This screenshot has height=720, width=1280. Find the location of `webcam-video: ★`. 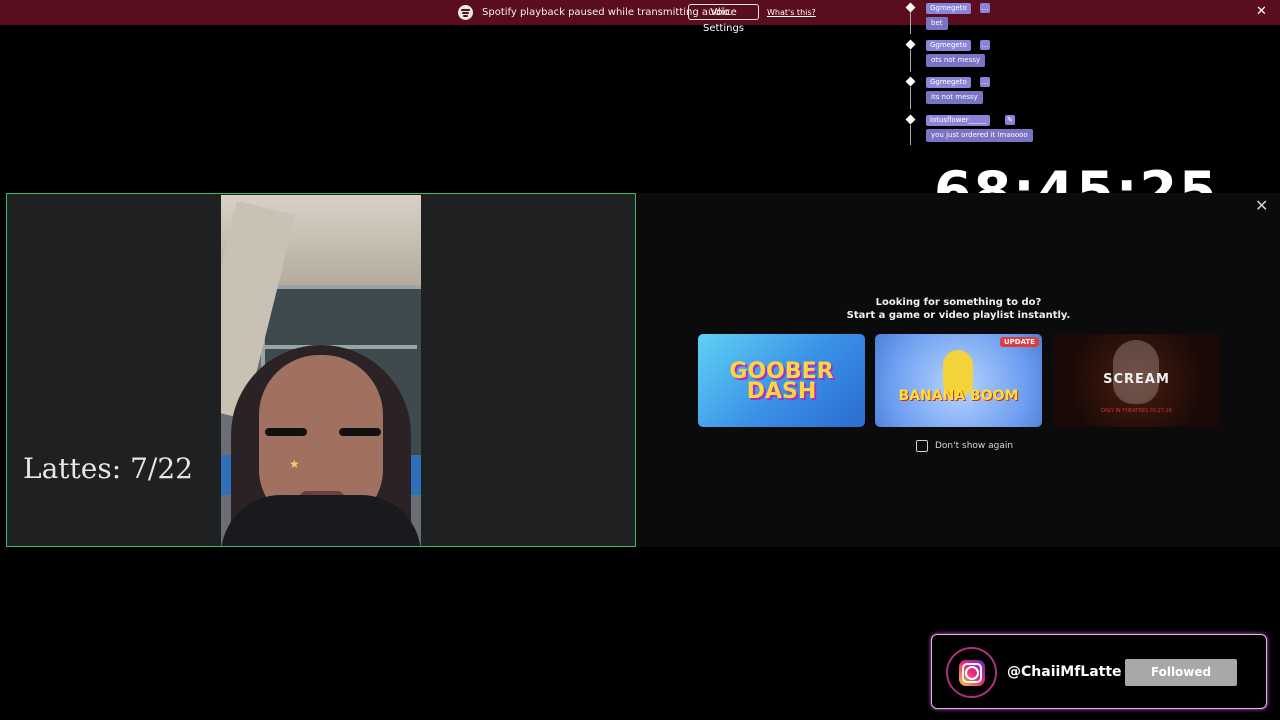

webcam-video: ★ is located at coordinates (321, 370).